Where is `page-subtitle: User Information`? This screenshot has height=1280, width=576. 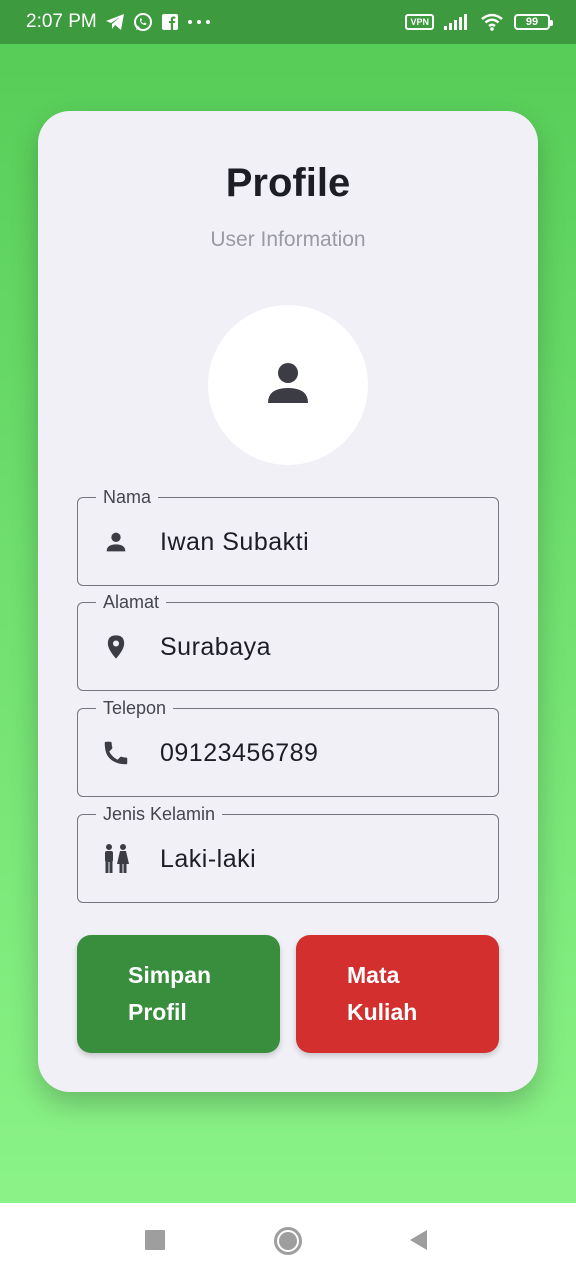
page-subtitle: User Information is located at coordinates (288, 239).